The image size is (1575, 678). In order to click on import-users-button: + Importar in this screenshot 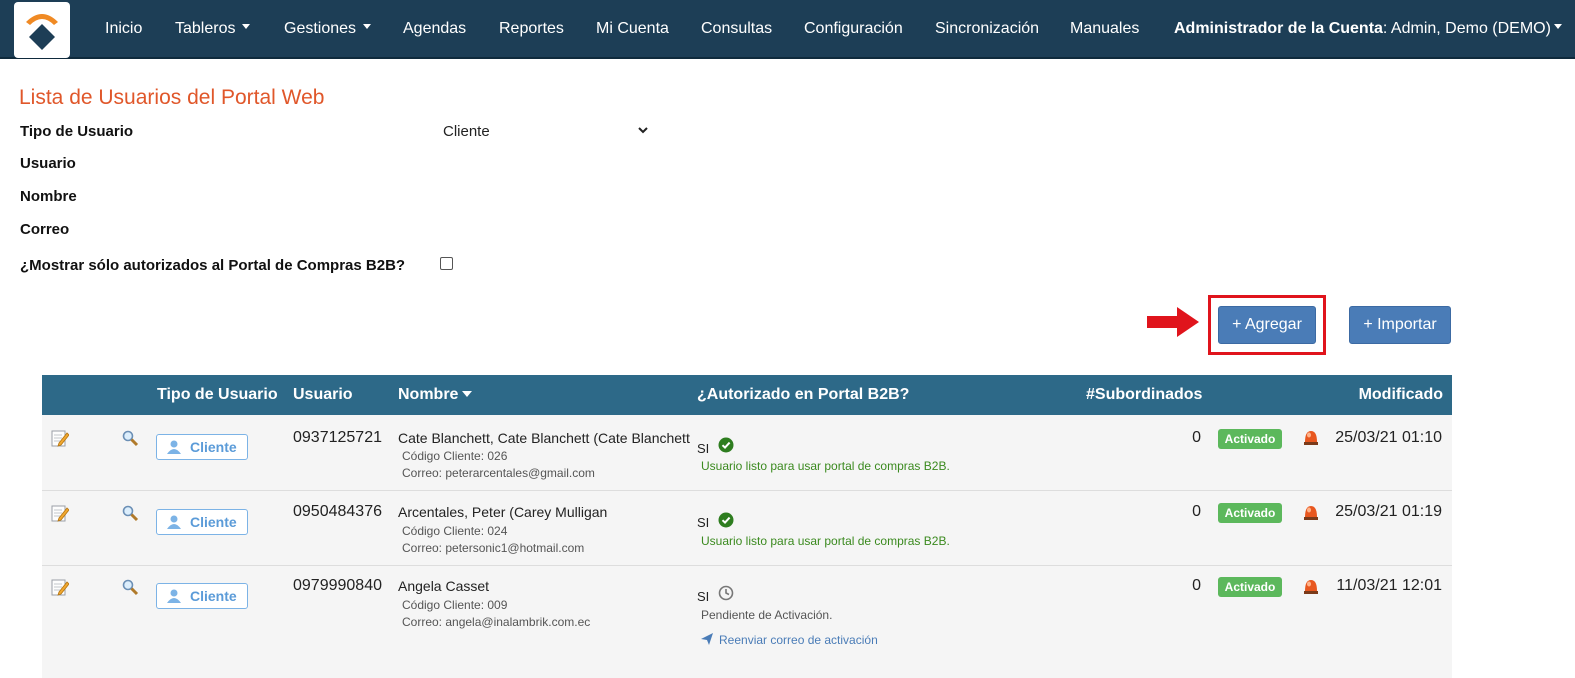, I will do `click(1400, 325)`.